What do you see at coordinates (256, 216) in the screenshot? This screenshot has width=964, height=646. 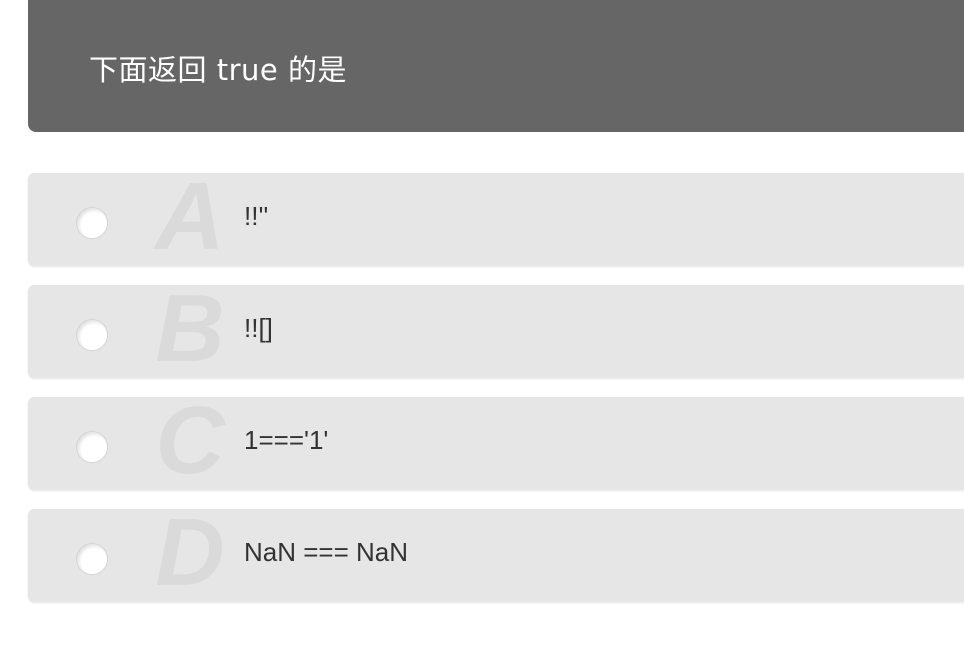 I see `option-text-a: !!''` at bounding box center [256, 216].